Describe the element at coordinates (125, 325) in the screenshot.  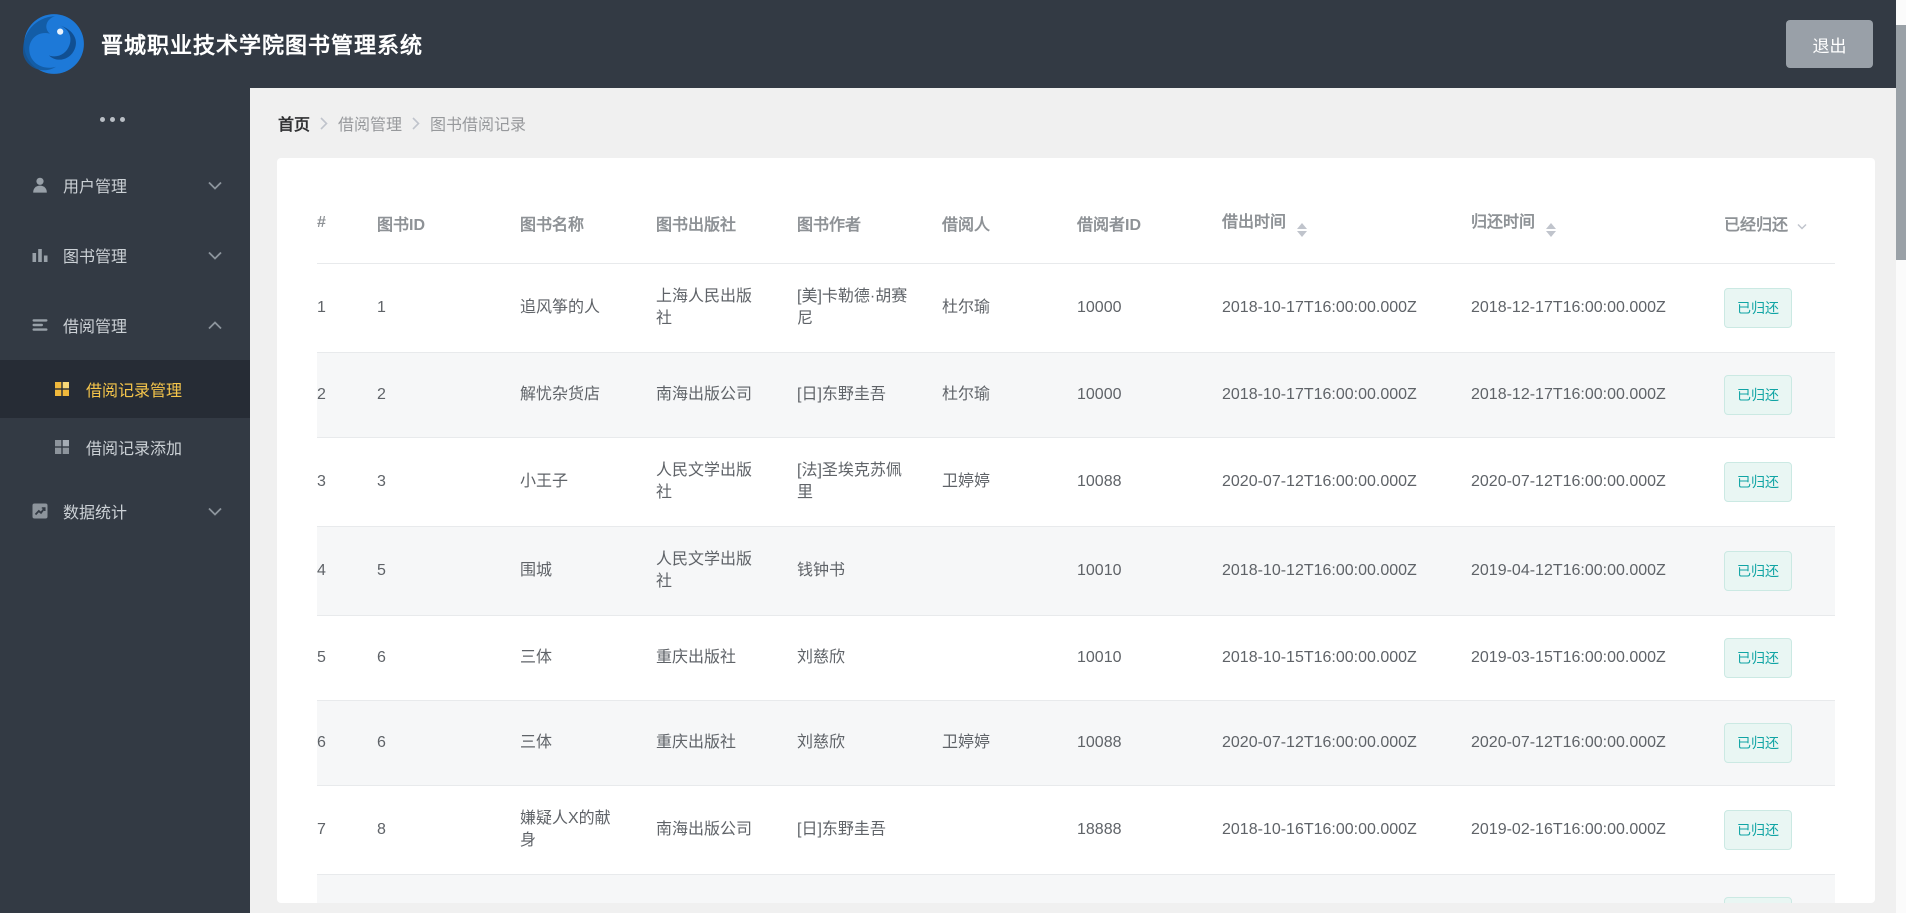
I see `sidebar-item-borrow-management: 借阅管理` at that location.